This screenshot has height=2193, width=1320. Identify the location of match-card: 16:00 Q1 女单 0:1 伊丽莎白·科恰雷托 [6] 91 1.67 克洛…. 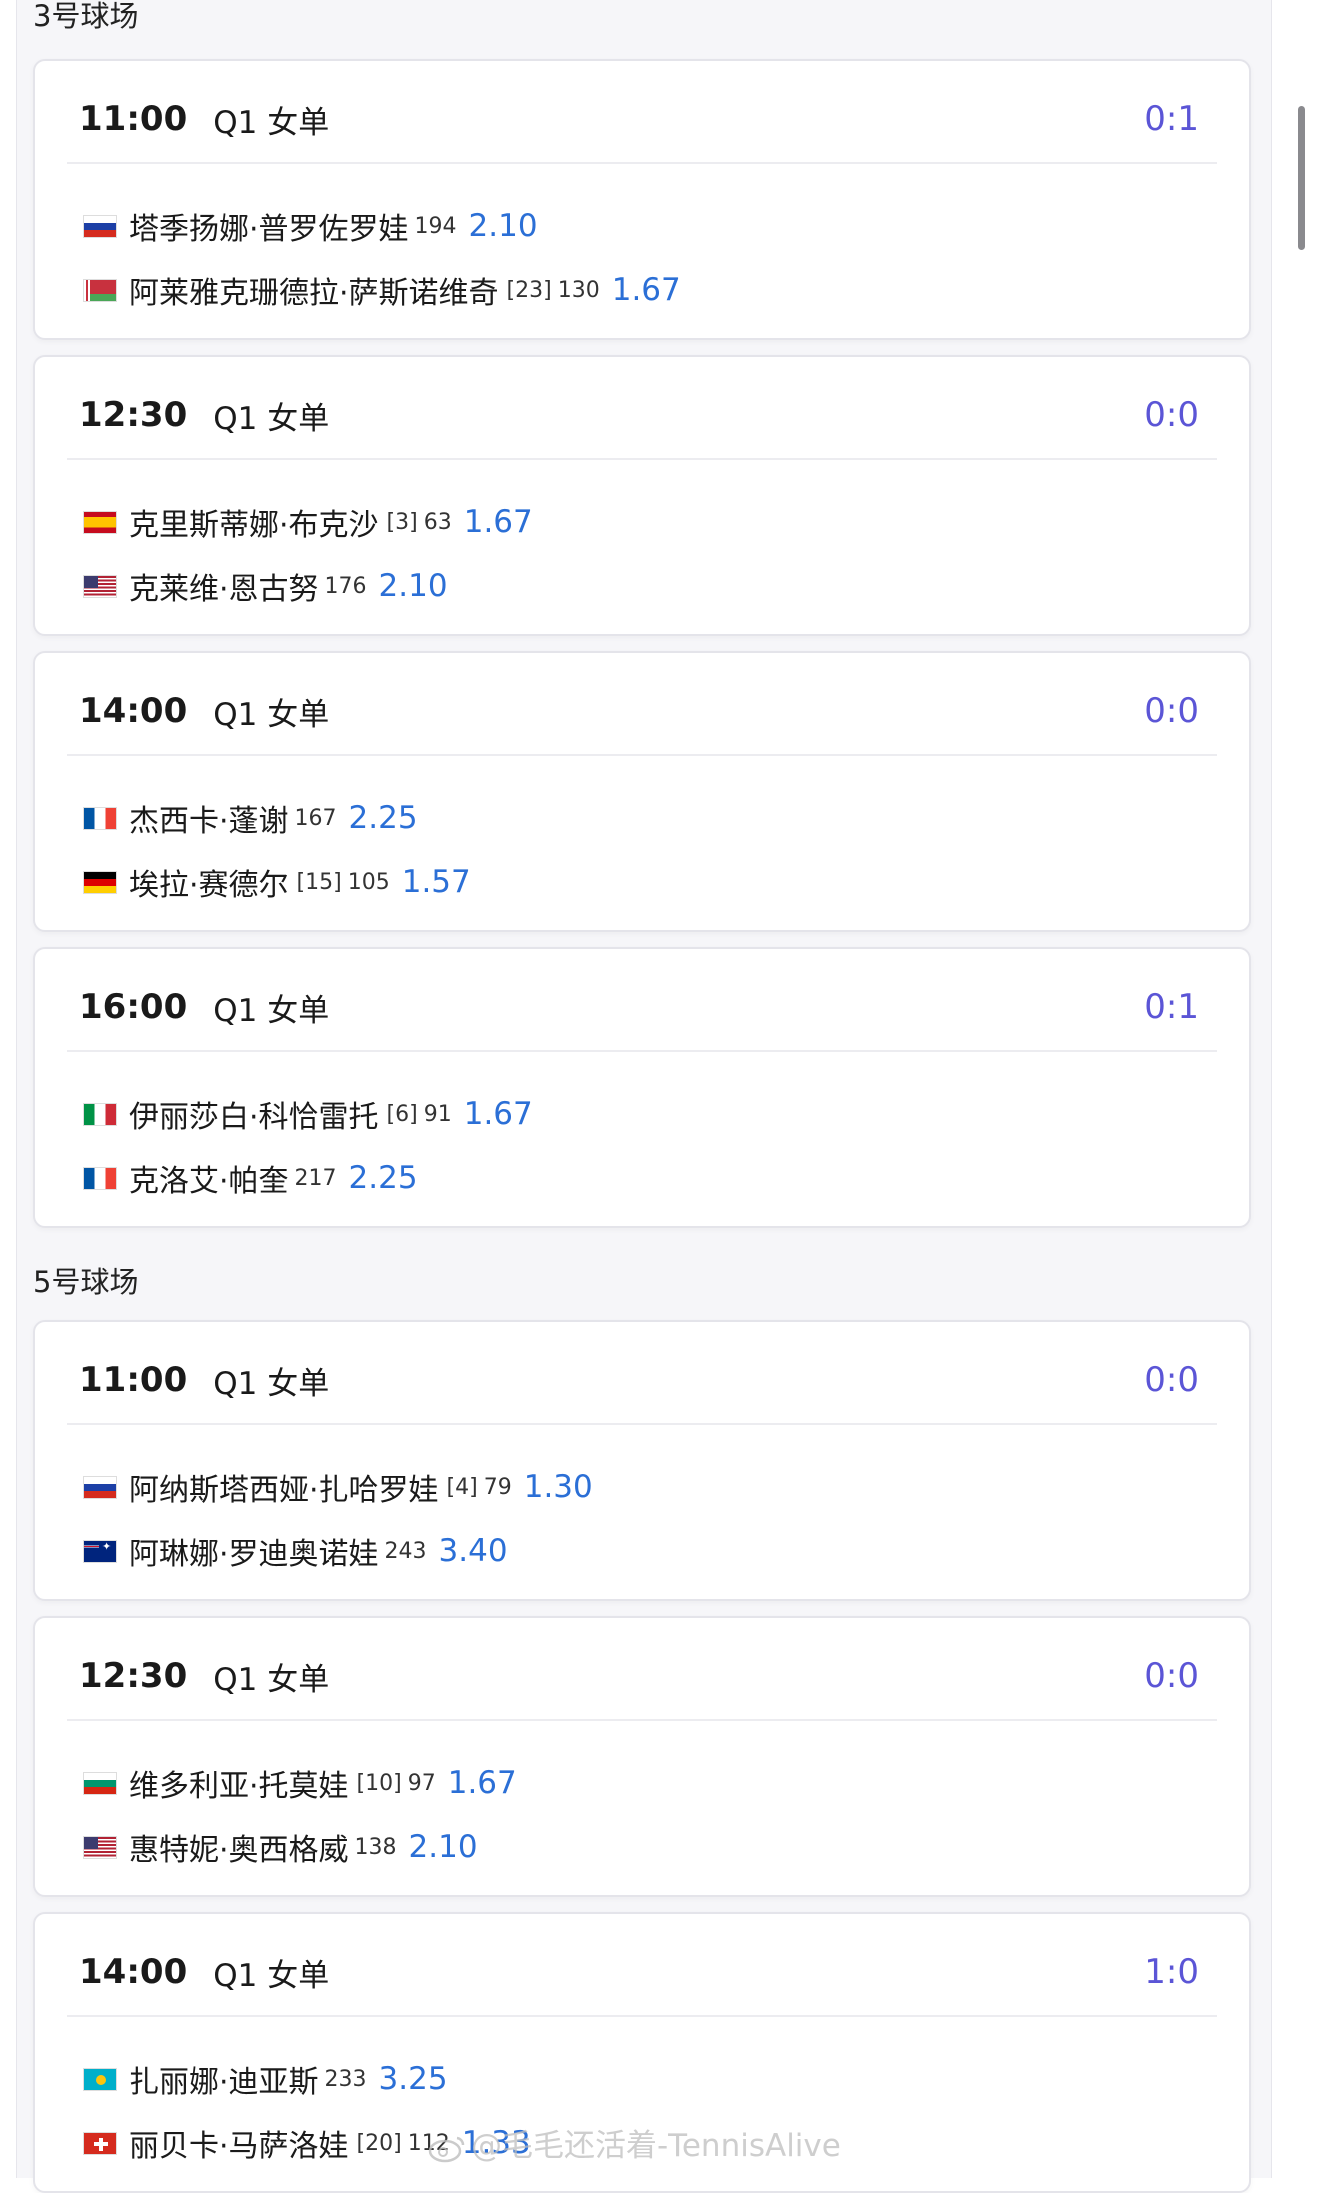
(642, 1087).